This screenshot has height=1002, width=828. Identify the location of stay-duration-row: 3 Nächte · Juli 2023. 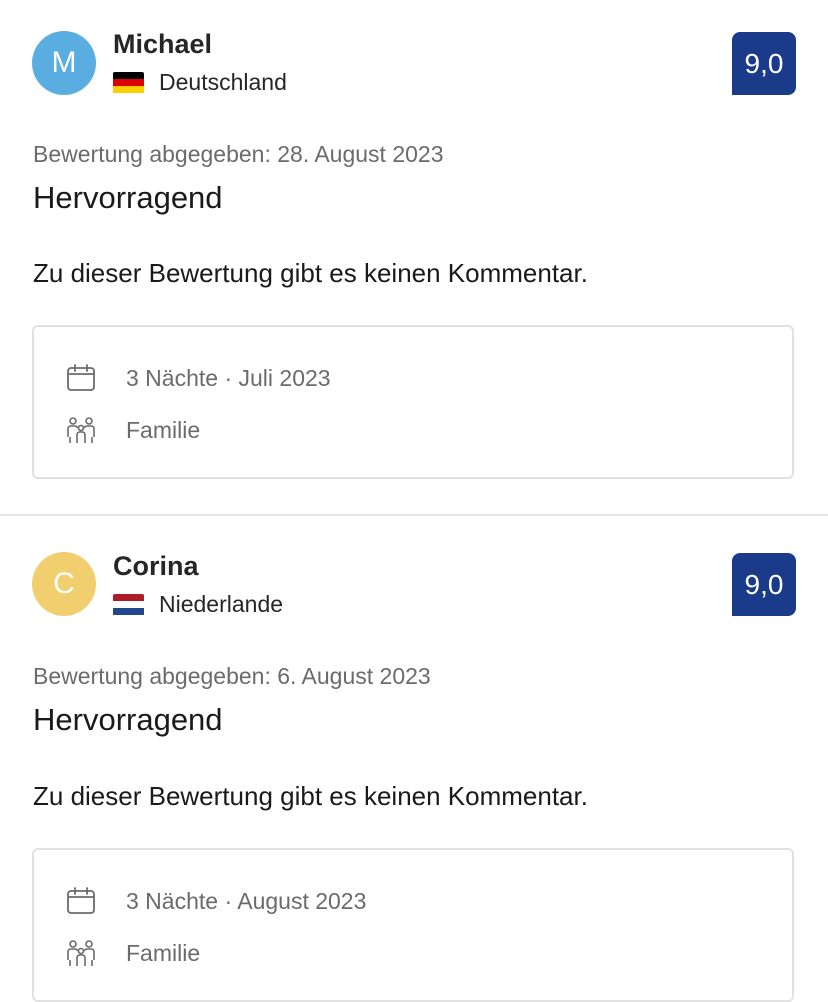
(198, 378).